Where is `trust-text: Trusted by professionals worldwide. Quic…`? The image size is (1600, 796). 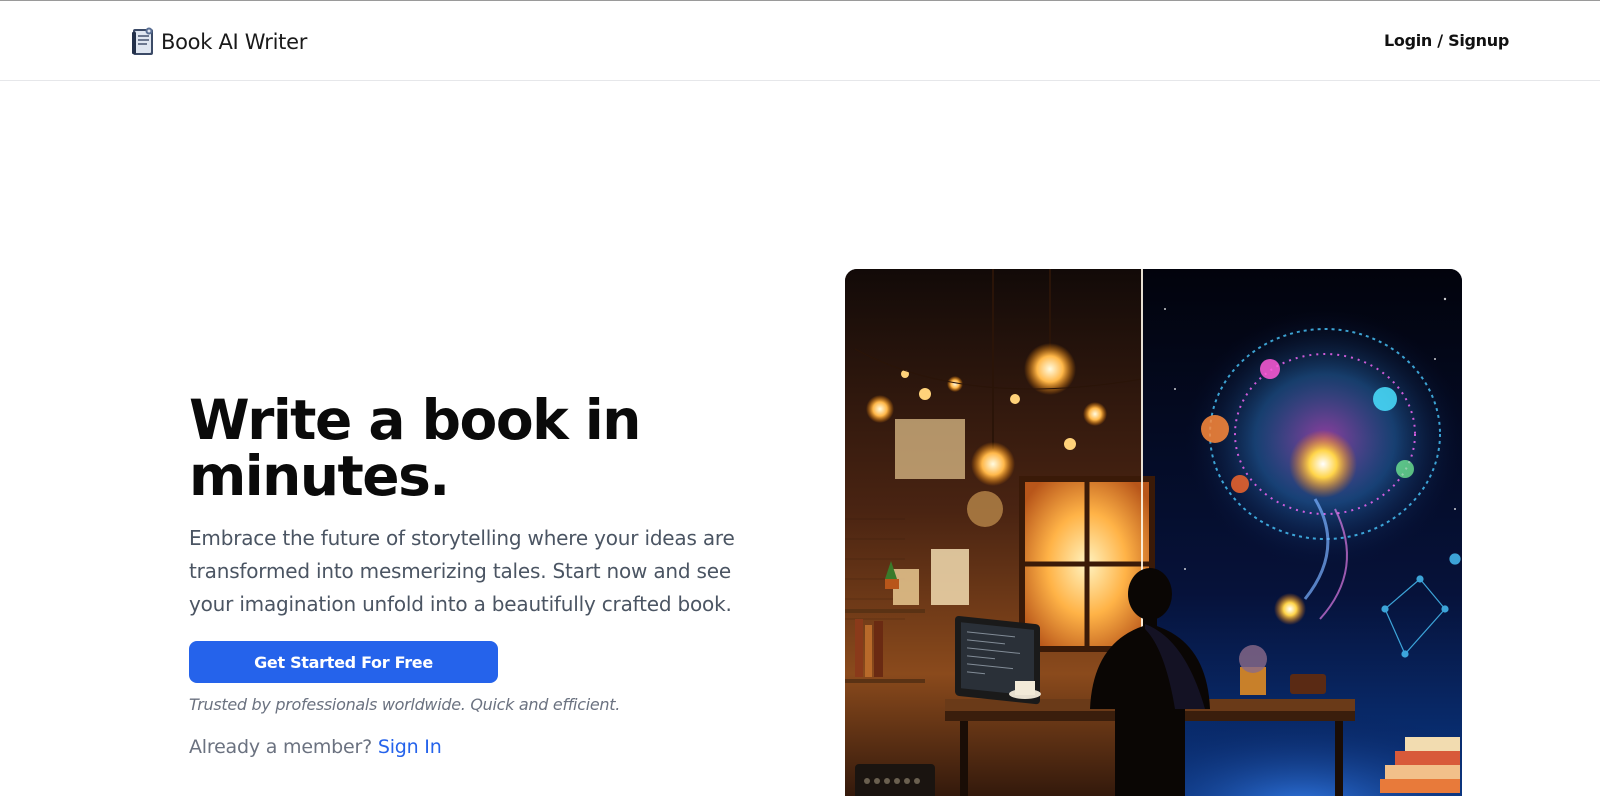
trust-text: Trusted by professionals worldwide. Quic… is located at coordinates (404, 704).